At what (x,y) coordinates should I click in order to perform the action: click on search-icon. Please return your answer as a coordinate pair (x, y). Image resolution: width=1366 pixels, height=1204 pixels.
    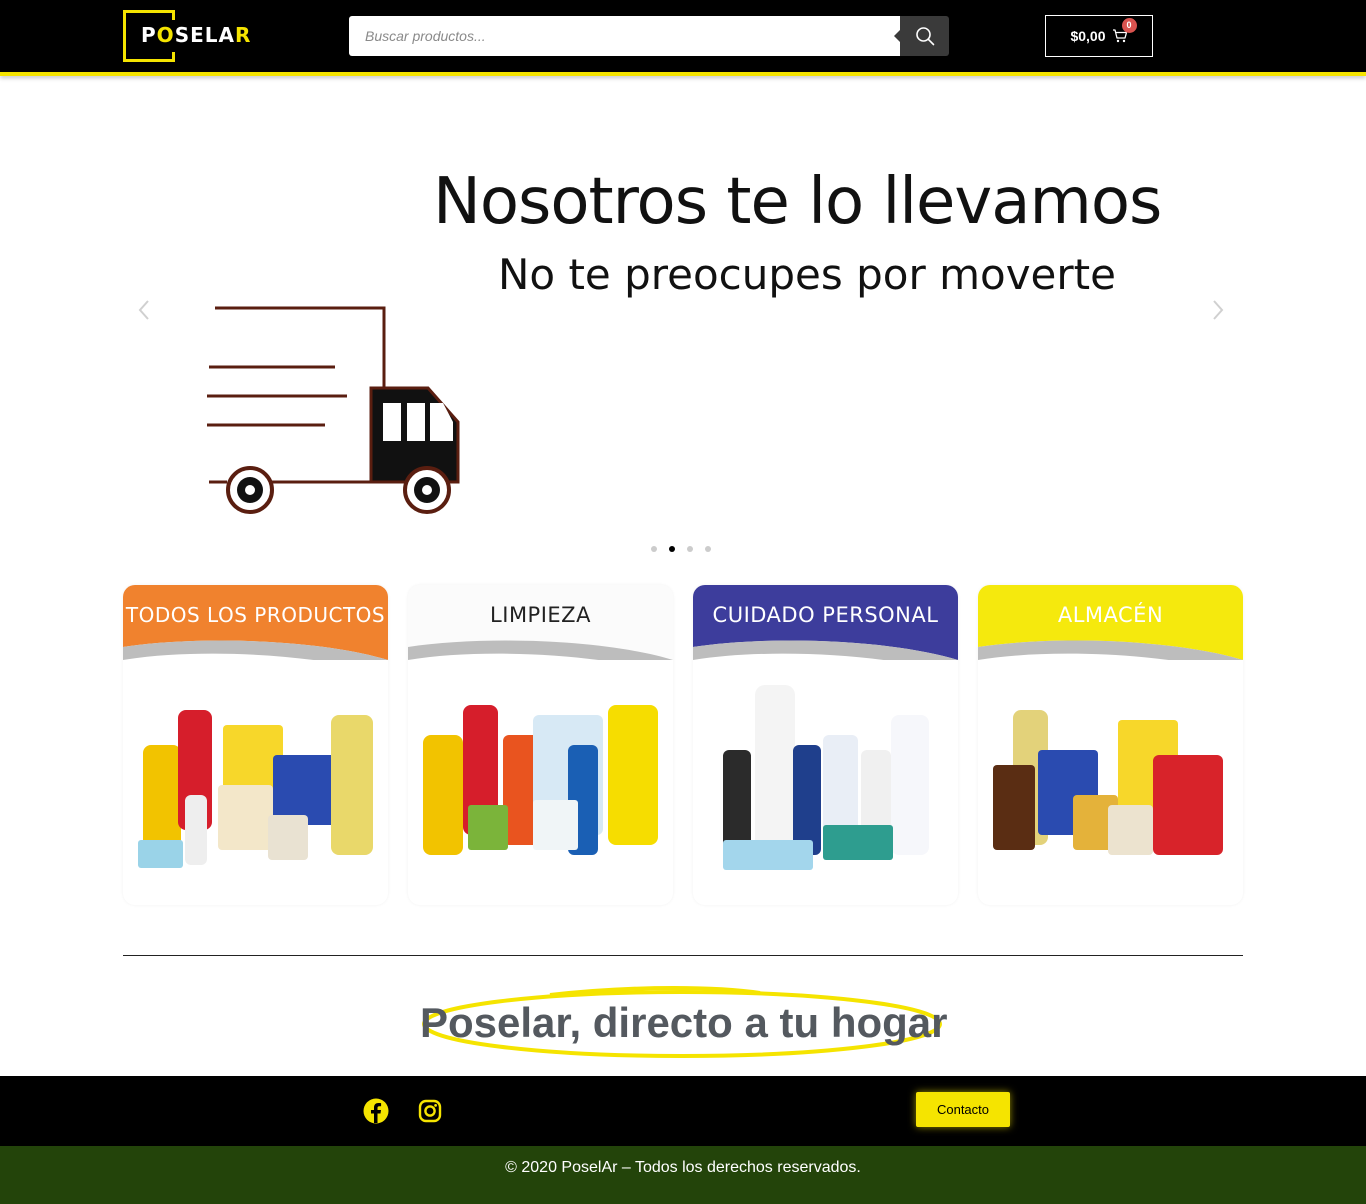
    Looking at the image, I should click on (924, 36).